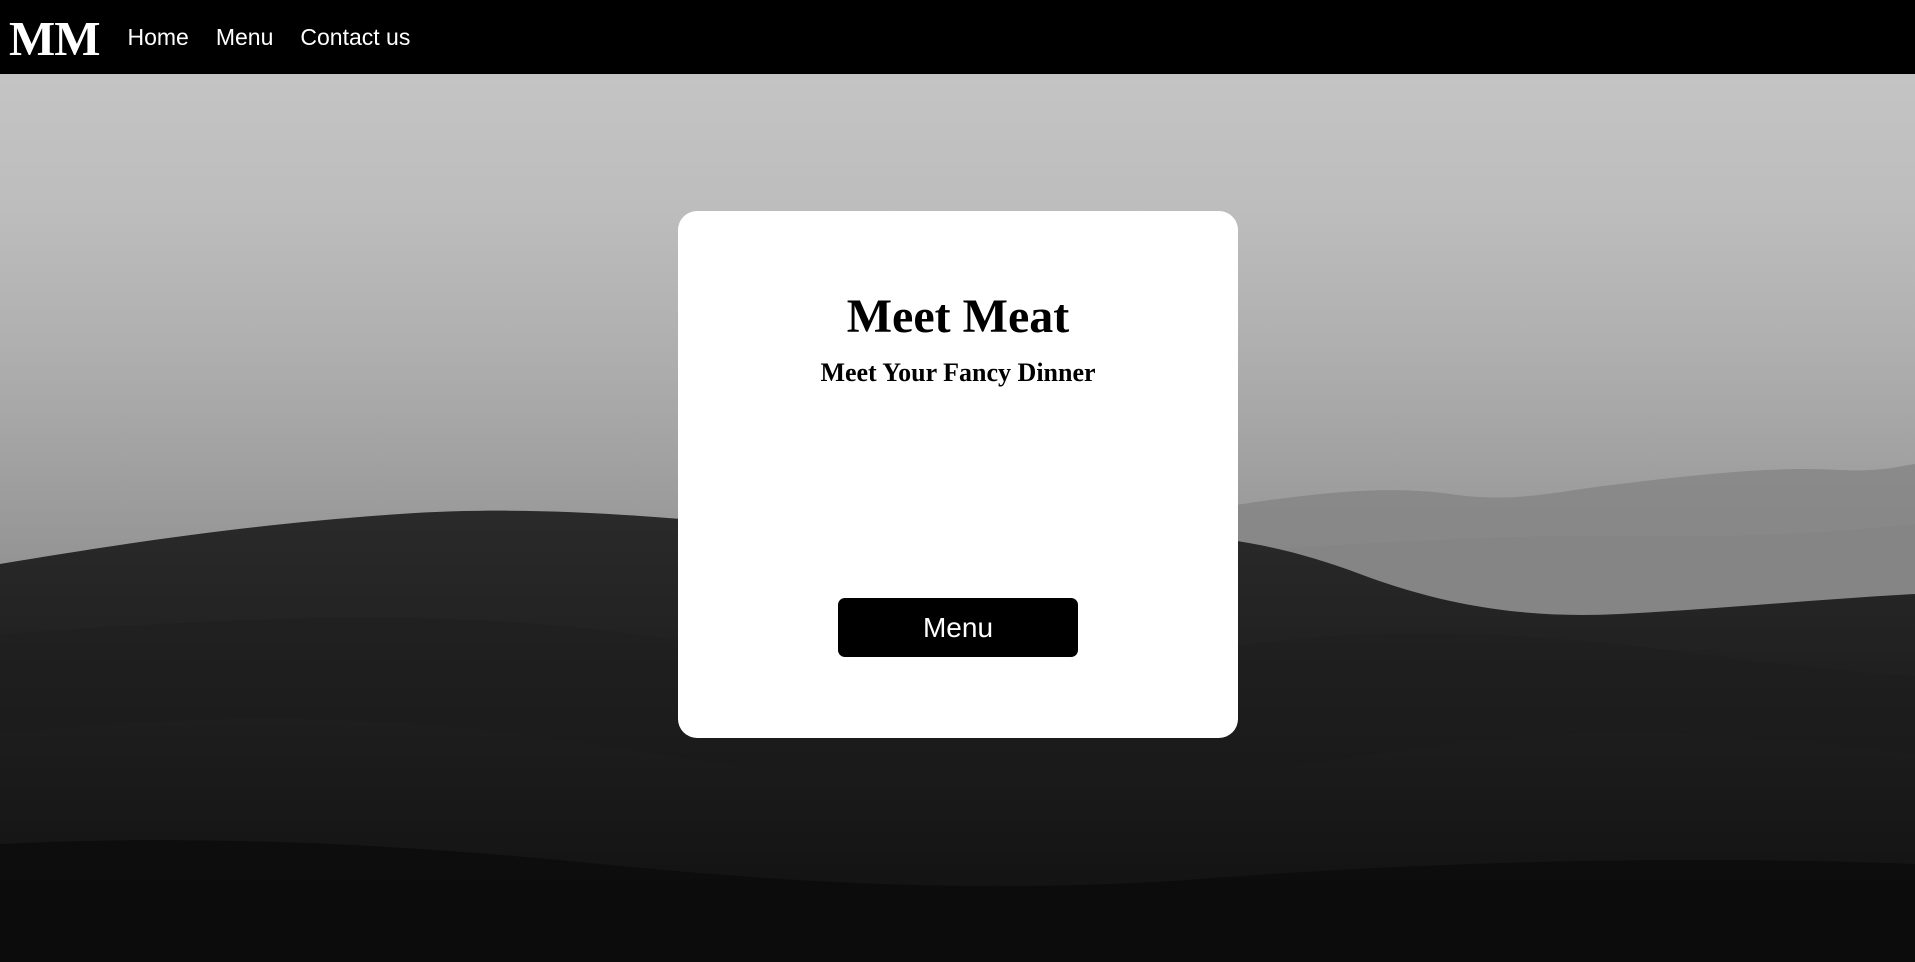  What do you see at coordinates (54, 38) in the screenshot?
I see `site-logo: MM` at bounding box center [54, 38].